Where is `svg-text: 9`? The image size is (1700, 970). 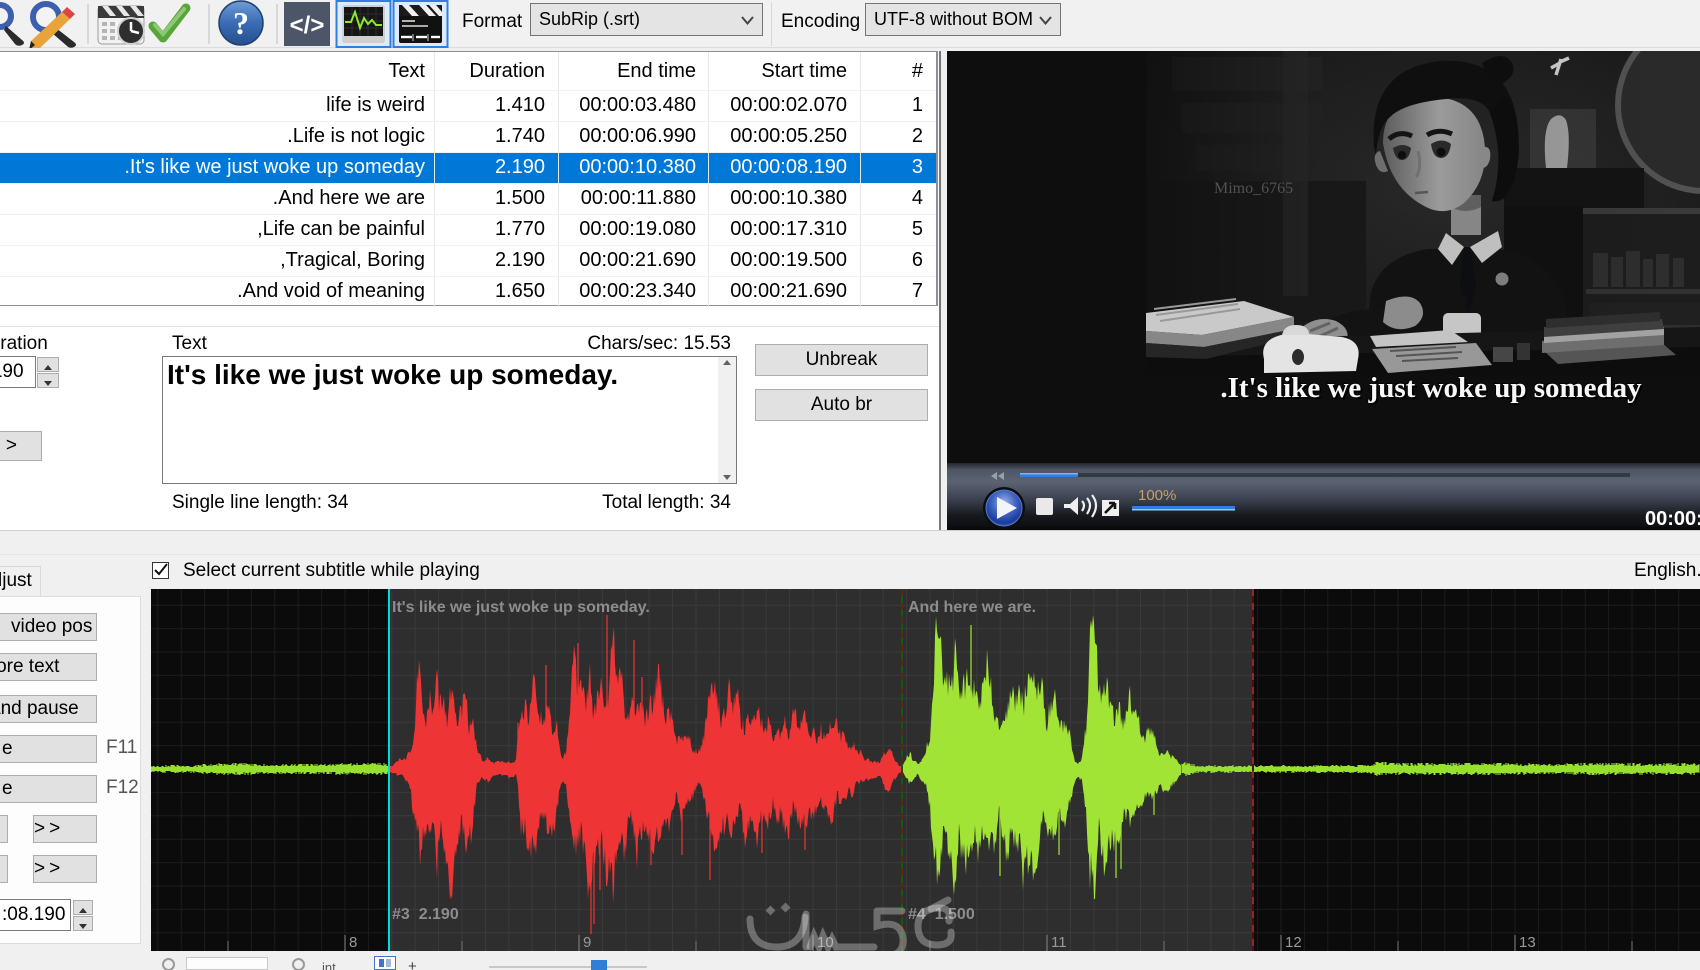 svg-text: 9 is located at coordinates (587, 942).